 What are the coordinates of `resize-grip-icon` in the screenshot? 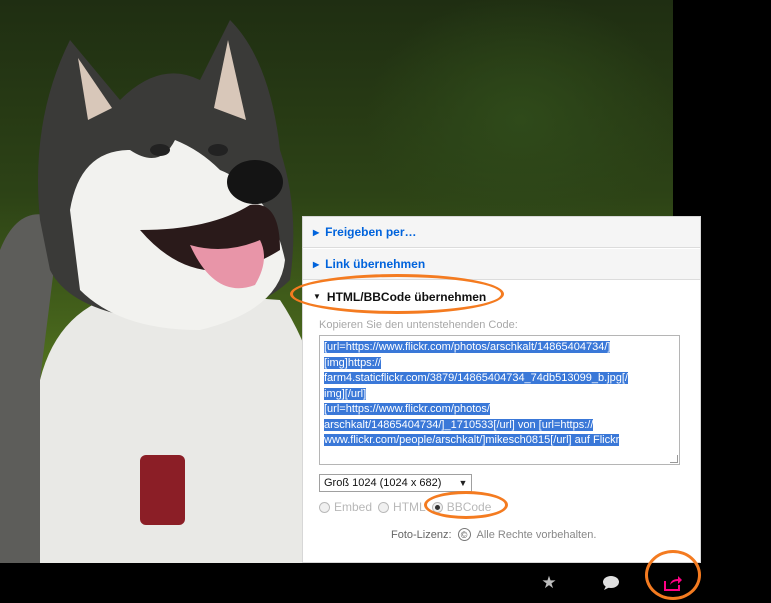 It's located at (674, 459).